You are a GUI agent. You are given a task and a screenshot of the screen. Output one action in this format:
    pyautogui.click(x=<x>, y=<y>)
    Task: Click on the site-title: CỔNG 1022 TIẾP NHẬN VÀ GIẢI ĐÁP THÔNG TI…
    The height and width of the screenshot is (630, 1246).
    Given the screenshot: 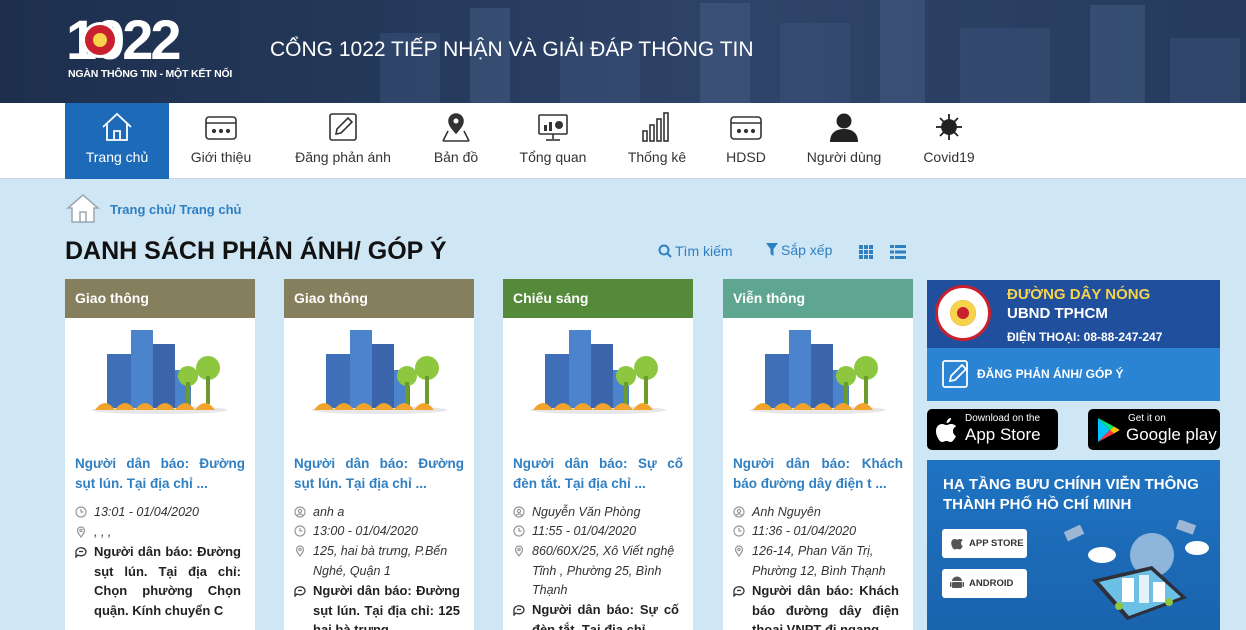 What is the action you would take?
    pyautogui.click(x=512, y=49)
    